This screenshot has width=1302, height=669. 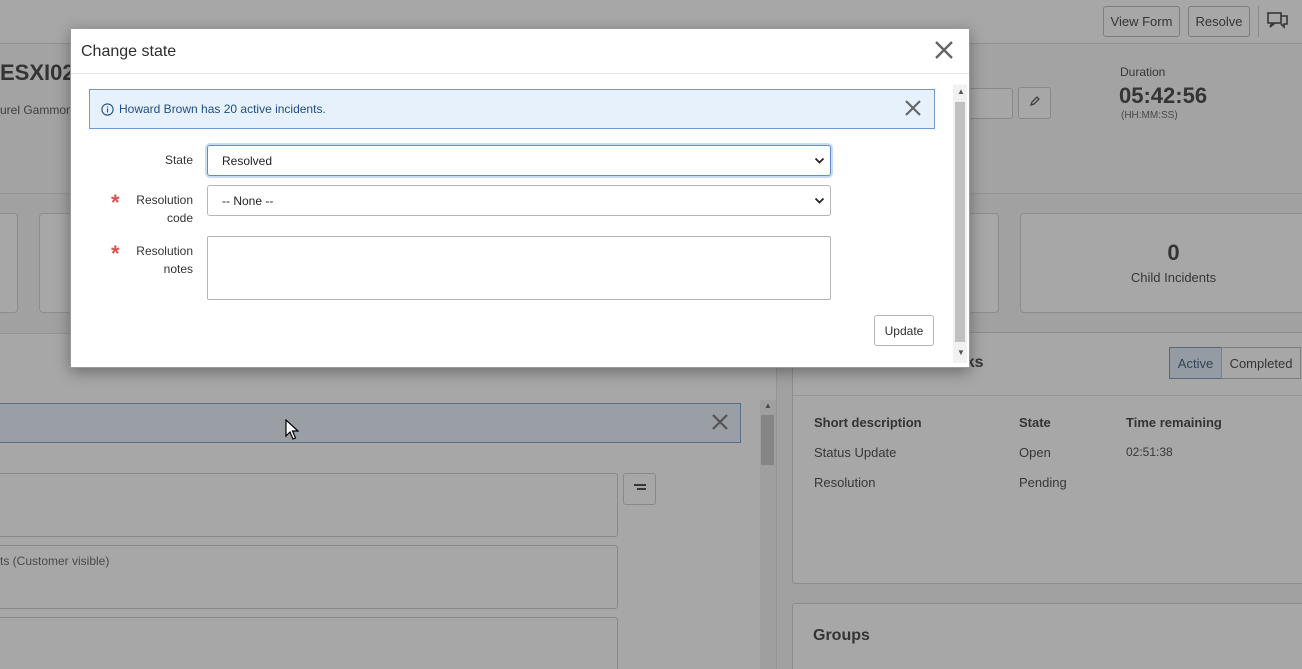 What do you see at coordinates (960, 222) in the screenshot?
I see `dialog-scrollbar-thumb` at bounding box center [960, 222].